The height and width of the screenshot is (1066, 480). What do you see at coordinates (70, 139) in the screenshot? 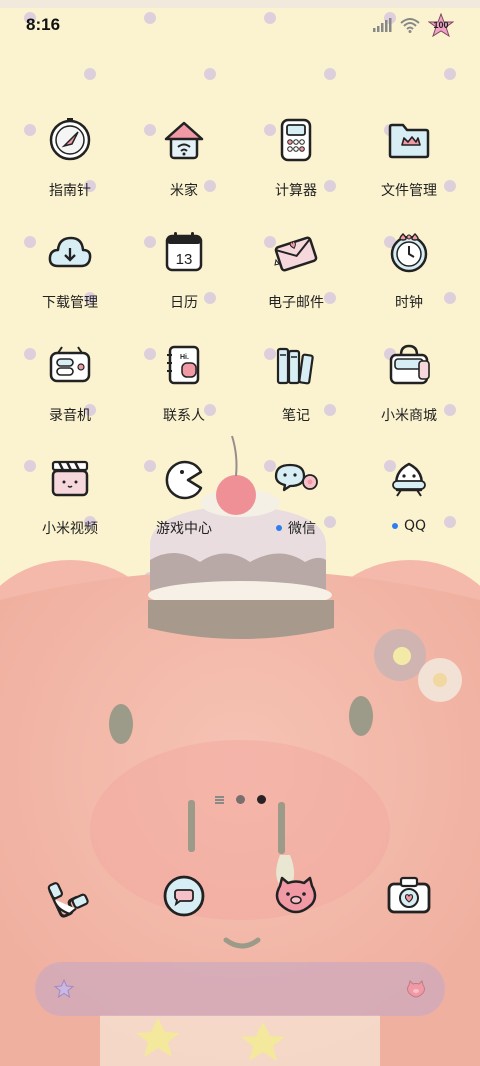
I see `compass-icon` at bounding box center [70, 139].